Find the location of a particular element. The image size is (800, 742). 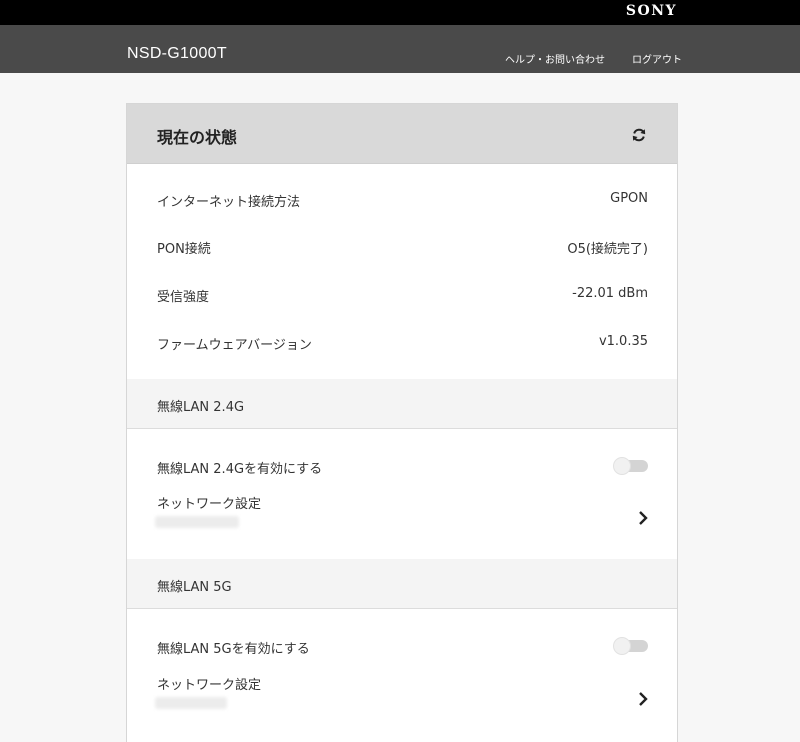

info-value: v1.0.35 is located at coordinates (623, 341).